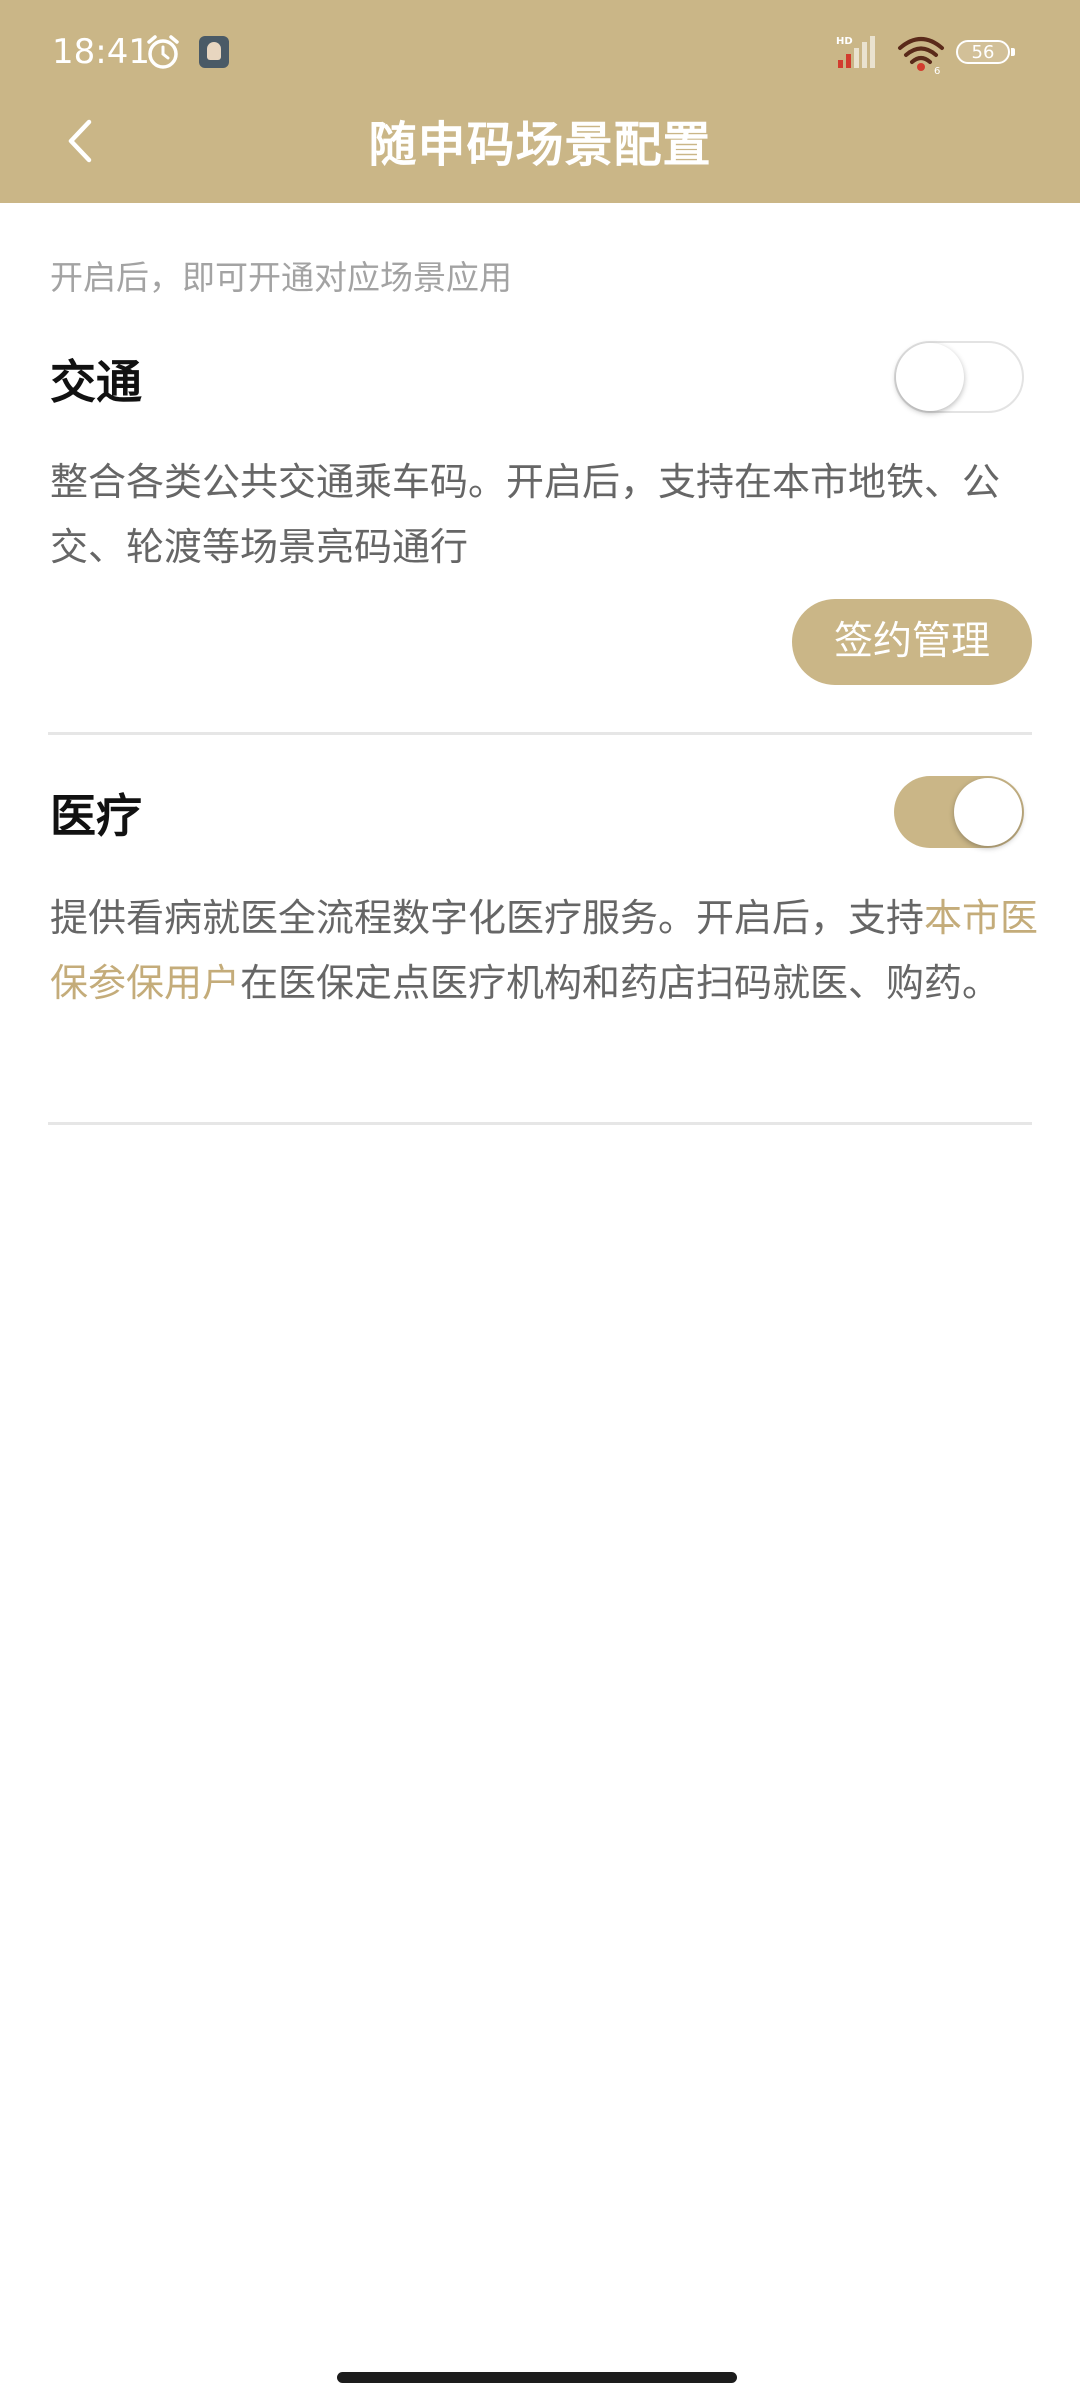  Describe the element at coordinates (214, 52) in the screenshot. I see `app-notification-icon` at that location.